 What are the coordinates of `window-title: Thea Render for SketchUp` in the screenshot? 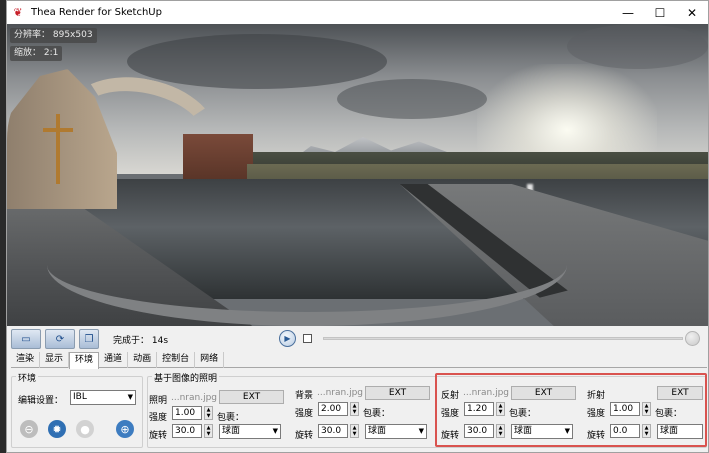 It's located at (96, 12).